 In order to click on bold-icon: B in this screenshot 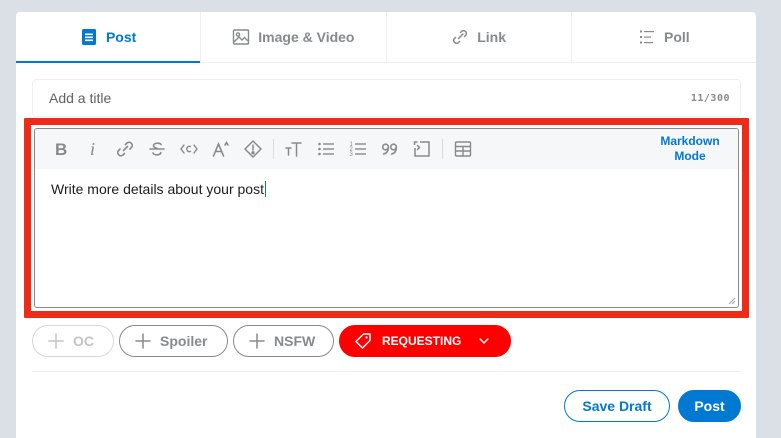, I will do `click(61, 149)`.